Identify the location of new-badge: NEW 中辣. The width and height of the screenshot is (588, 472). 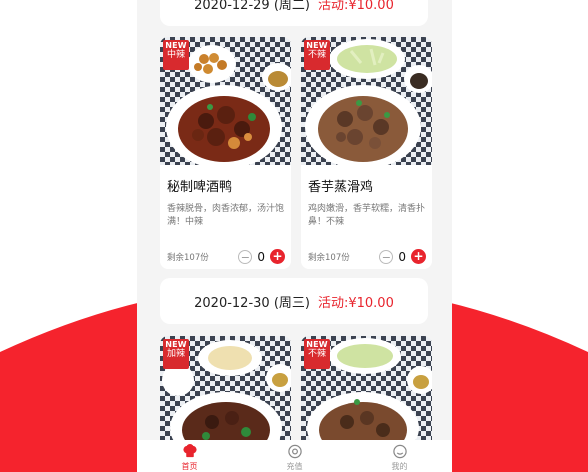
(176, 55).